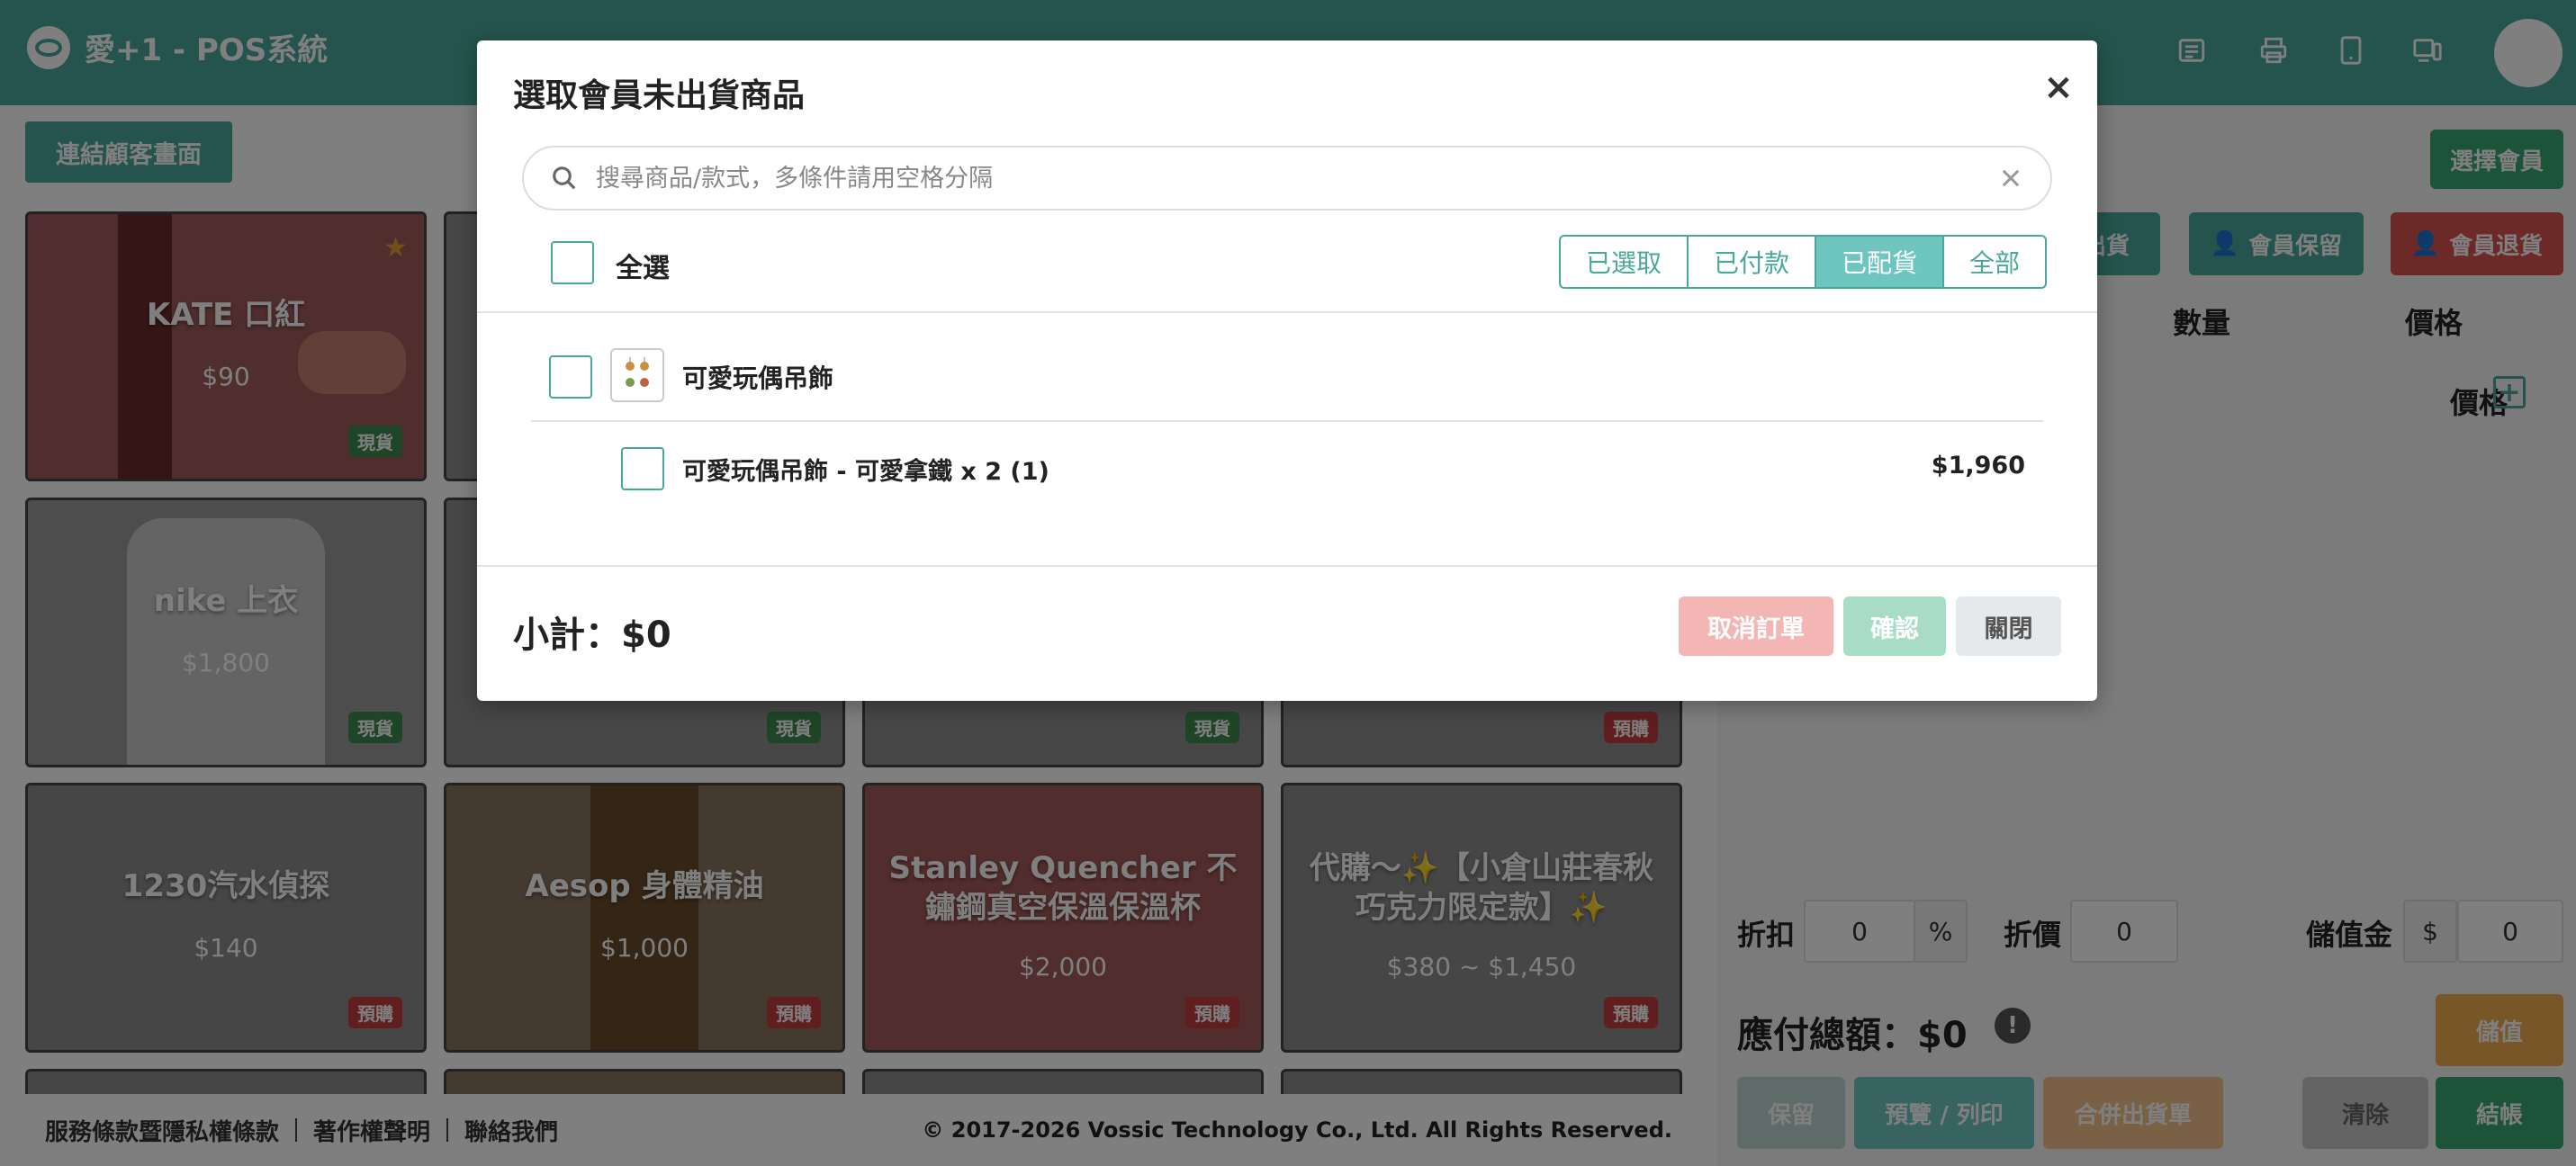 This screenshot has height=1166, width=2576. I want to click on group-name: 可愛玩偶吊飾, so click(758, 378).